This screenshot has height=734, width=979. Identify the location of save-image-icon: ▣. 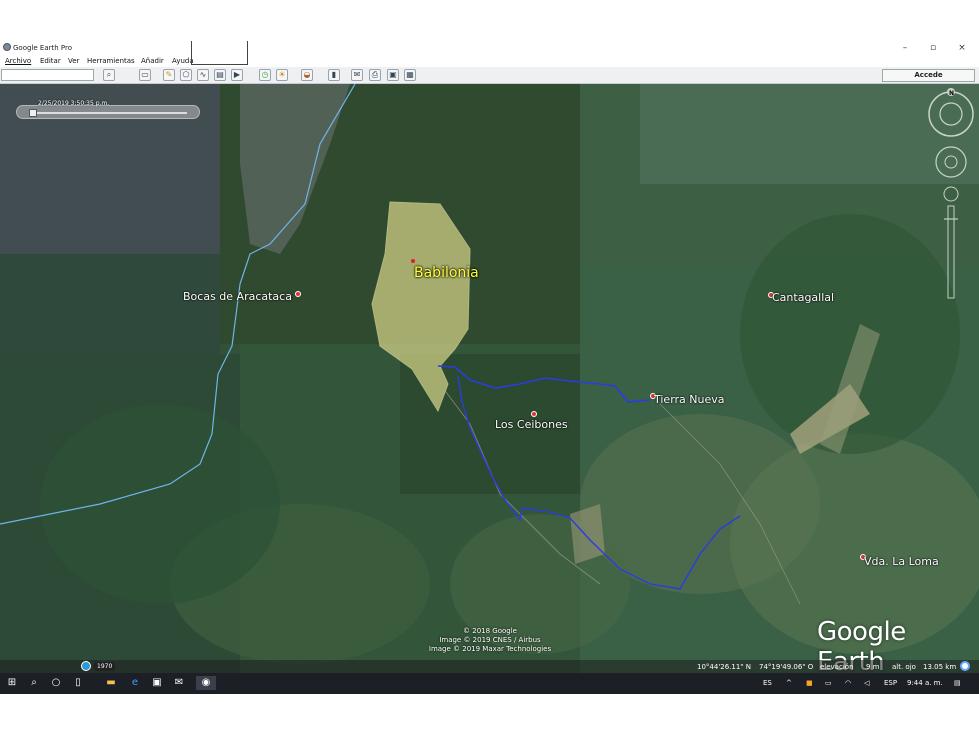
(393, 75).